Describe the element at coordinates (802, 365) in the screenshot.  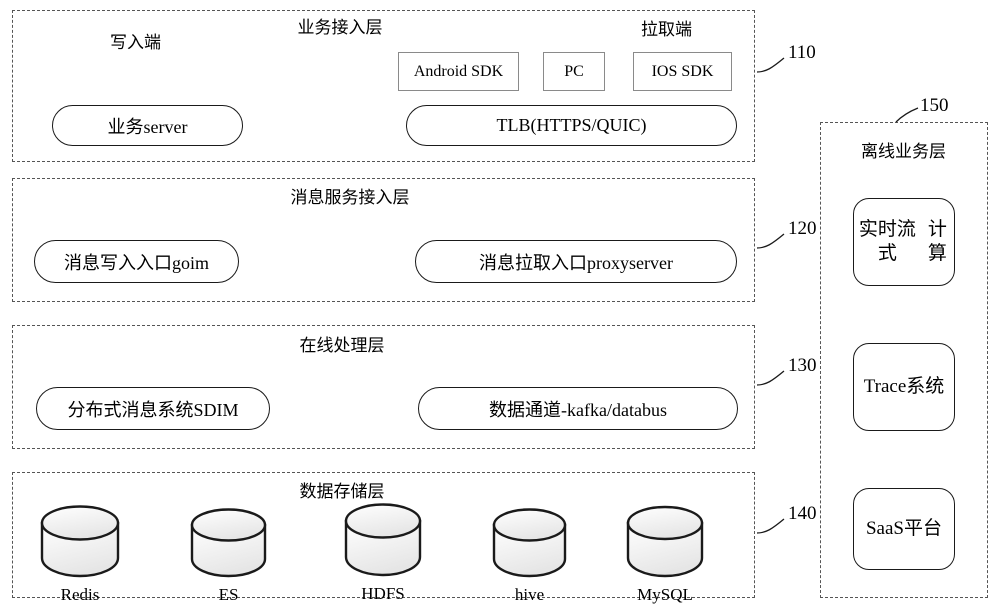
I see `ref-number-130: 130` at that location.